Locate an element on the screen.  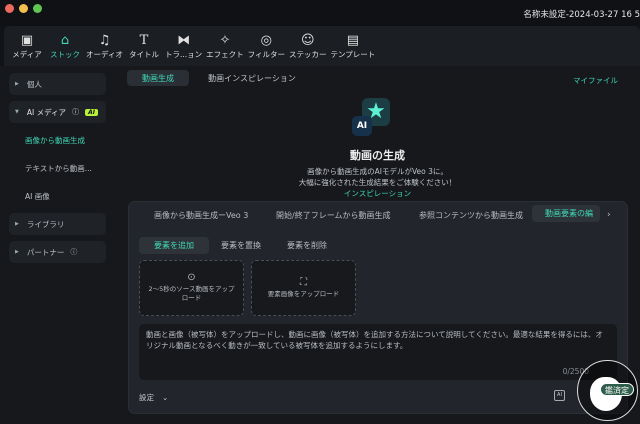
tool-label: ストック is located at coordinates (65, 54).